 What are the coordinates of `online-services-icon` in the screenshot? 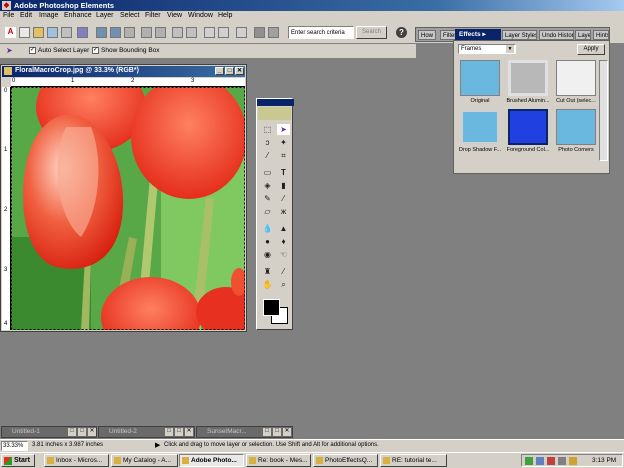 It's located at (177, 32).